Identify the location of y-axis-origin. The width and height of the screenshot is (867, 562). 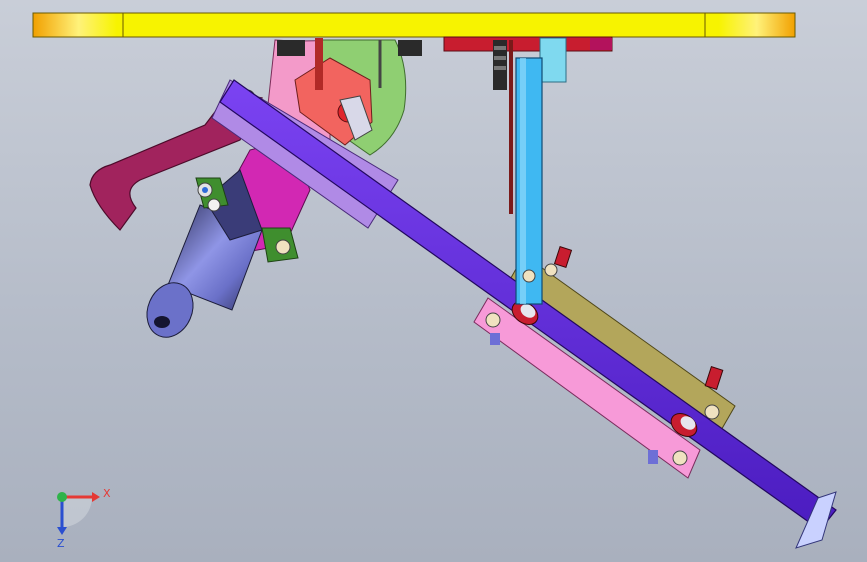
(62, 497).